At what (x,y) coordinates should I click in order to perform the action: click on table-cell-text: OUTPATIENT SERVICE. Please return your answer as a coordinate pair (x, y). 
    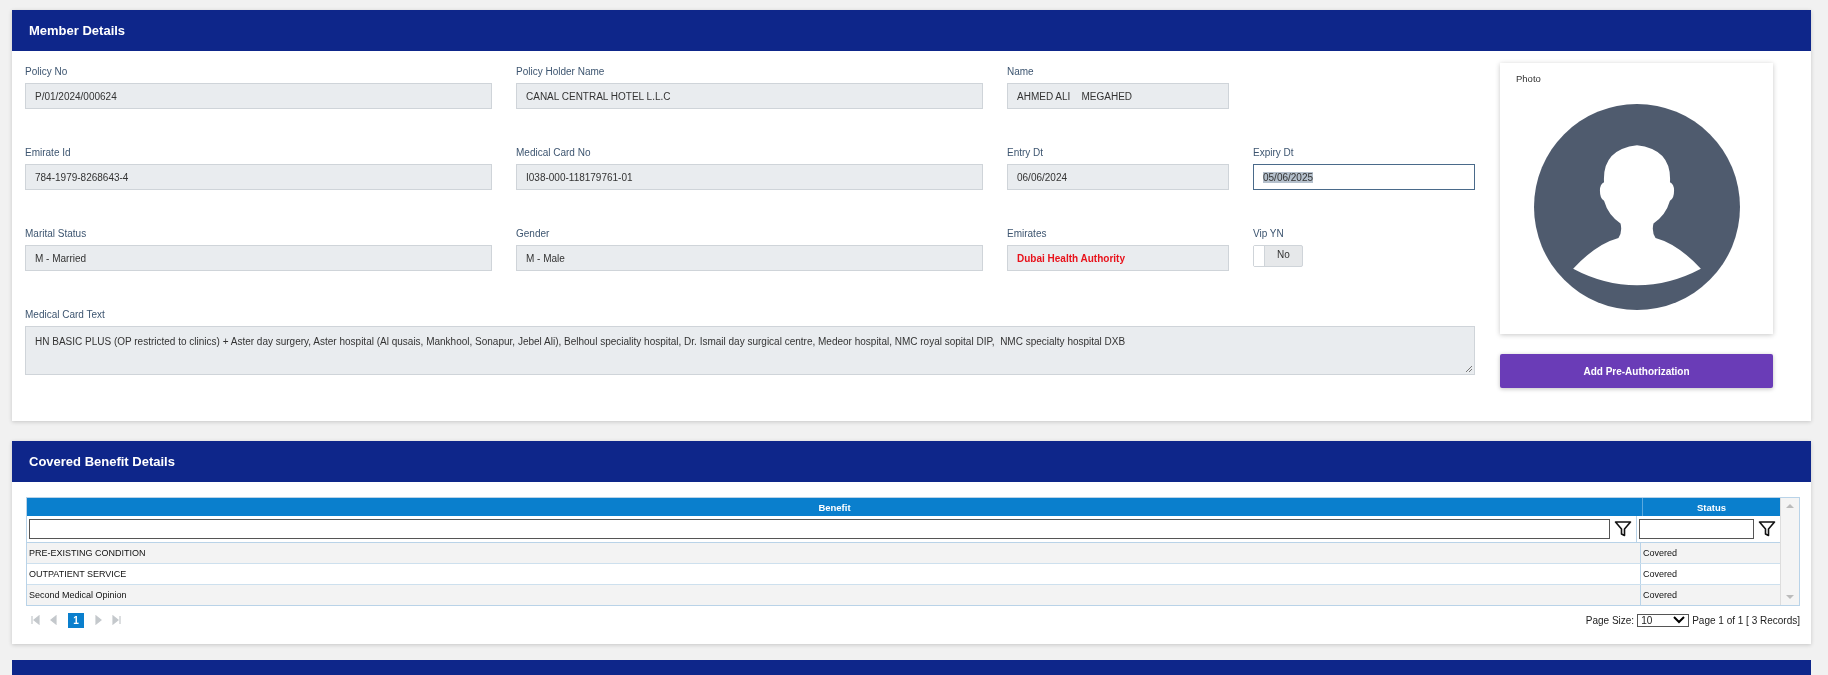
    Looking at the image, I should click on (78, 574).